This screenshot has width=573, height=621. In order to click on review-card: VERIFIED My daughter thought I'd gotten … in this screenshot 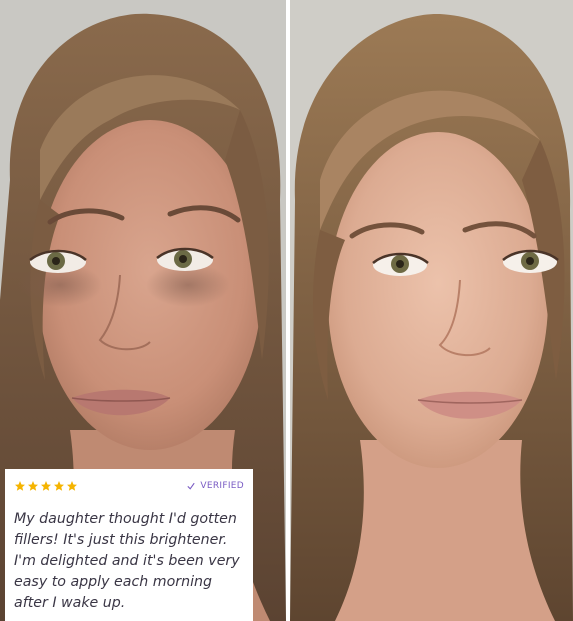, I will do `click(129, 545)`.